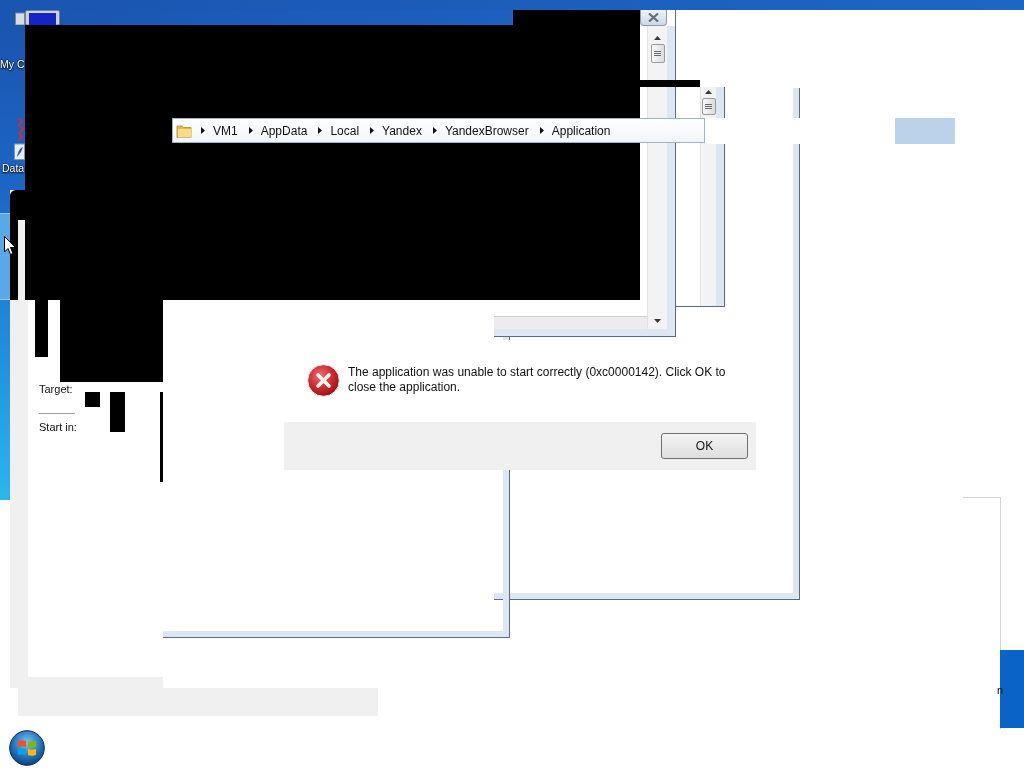  What do you see at coordinates (27, 748) in the screenshot?
I see `start-orb-icon` at bounding box center [27, 748].